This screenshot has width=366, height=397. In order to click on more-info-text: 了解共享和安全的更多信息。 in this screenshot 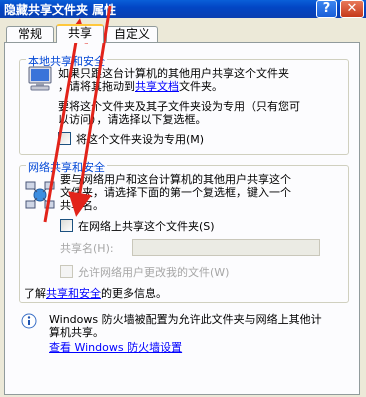, I will do `click(95, 293)`.